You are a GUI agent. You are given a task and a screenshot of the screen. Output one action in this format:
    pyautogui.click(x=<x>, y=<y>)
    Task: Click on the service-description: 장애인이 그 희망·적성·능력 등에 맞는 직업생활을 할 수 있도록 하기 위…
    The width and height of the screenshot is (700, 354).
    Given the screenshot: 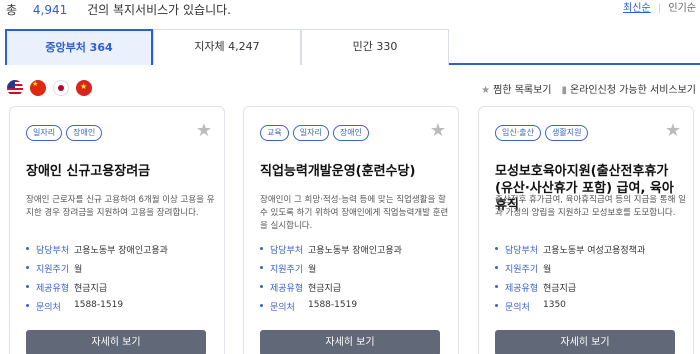 What is the action you would take?
    pyautogui.click(x=354, y=213)
    